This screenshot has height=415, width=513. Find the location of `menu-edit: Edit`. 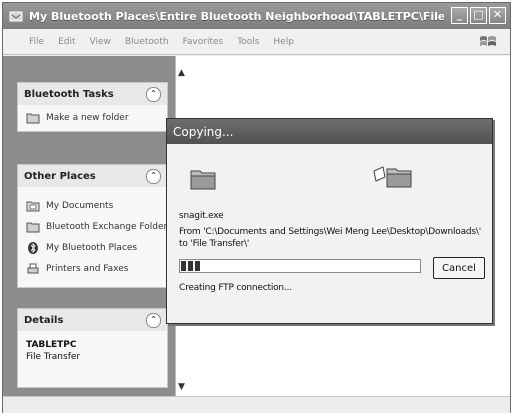

menu-edit: Edit is located at coordinates (66, 42).